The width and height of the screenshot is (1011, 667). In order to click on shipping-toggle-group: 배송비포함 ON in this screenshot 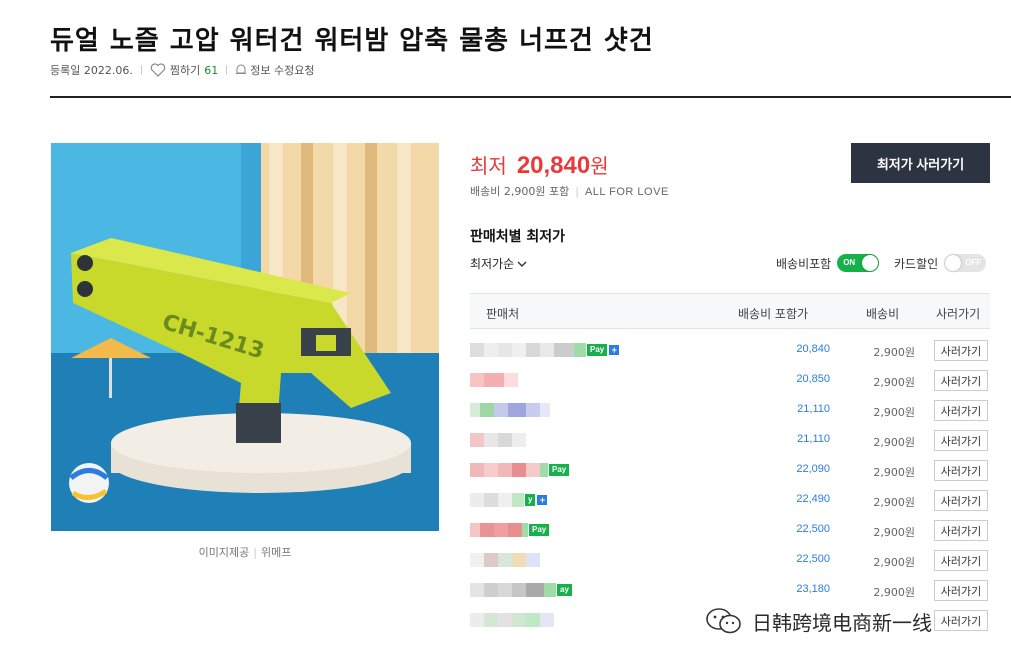, I will do `click(828, 263)`.